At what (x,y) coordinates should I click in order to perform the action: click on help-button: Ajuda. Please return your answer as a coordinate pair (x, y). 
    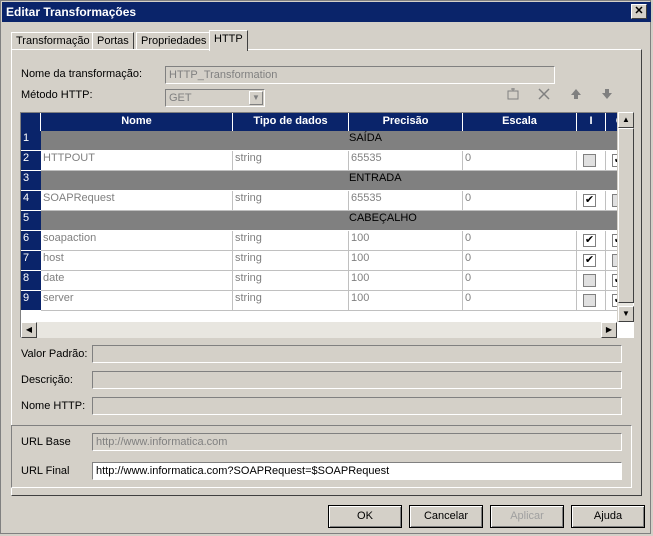
    Looking at the image, I should click on (608, 516).